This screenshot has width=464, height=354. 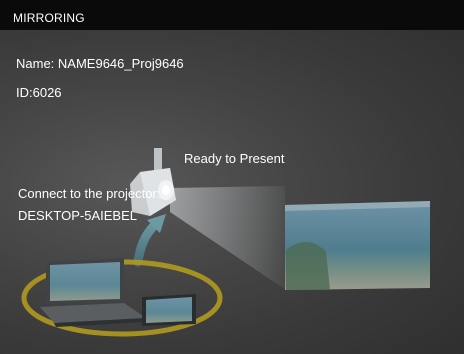 I want to click on connect-device-name: DESKTOP-5AIEBEL, so click(x=77, y=215).